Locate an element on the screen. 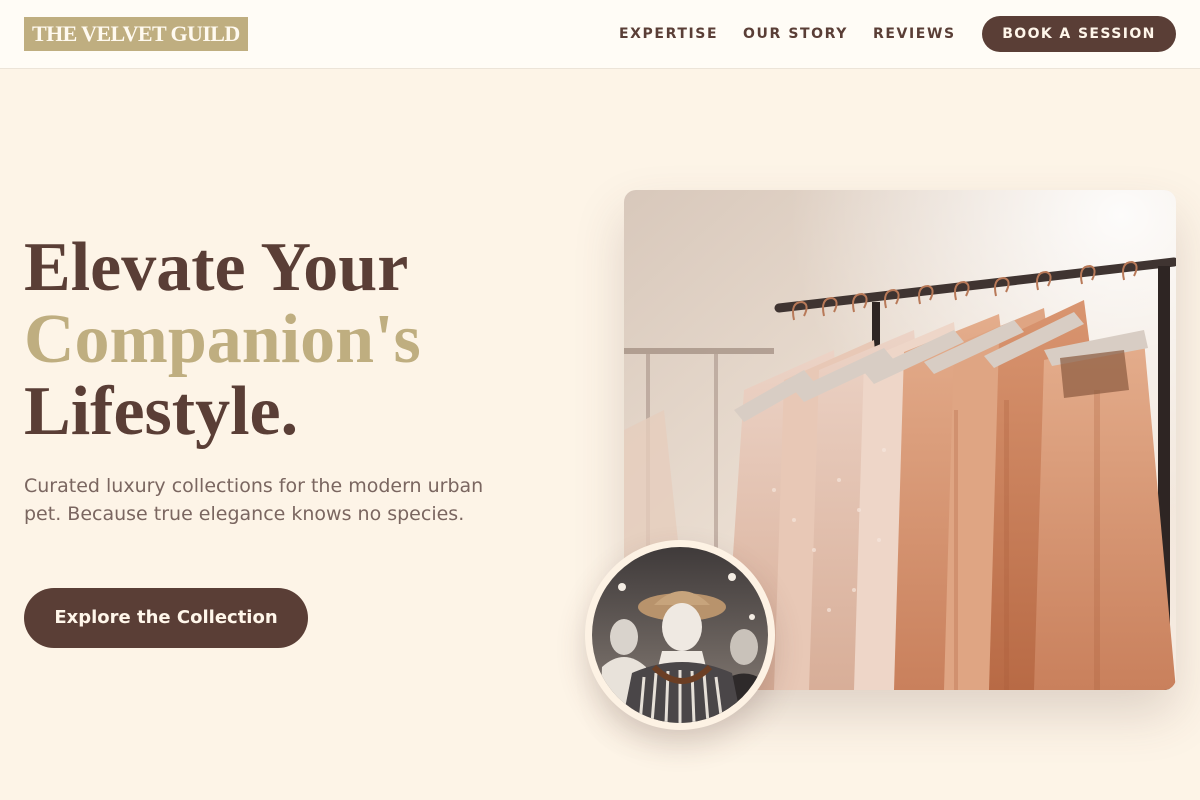 Image resolution: width=1200 pixels, height=800 pixels. headline-accent: Companion's is located at coordinates (222, 339).